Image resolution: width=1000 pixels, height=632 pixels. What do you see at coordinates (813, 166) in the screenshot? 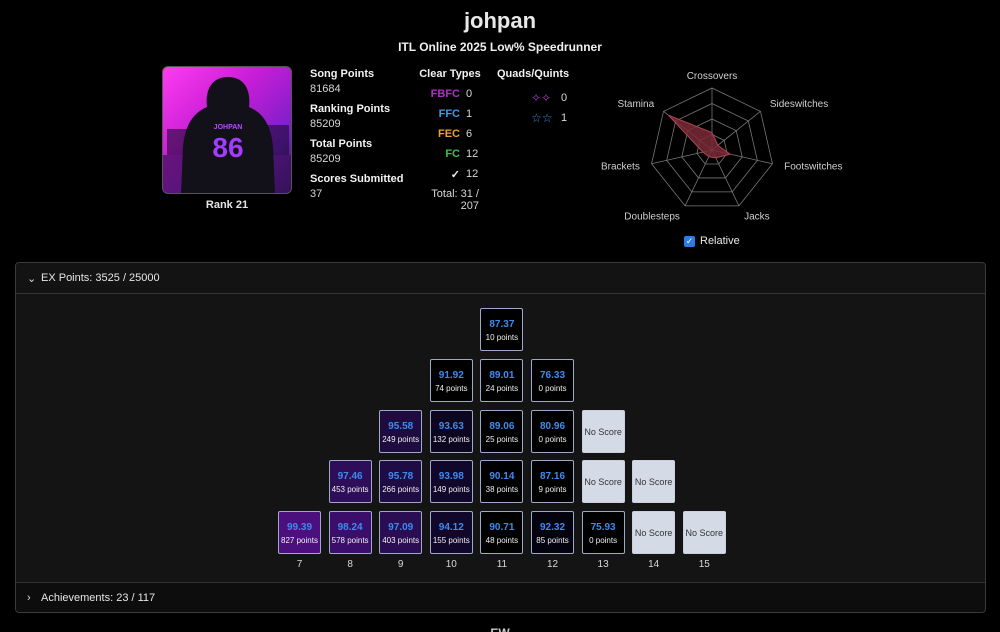
I see `radar-axis-label: Footswitches` at bounding box center [813, 166].